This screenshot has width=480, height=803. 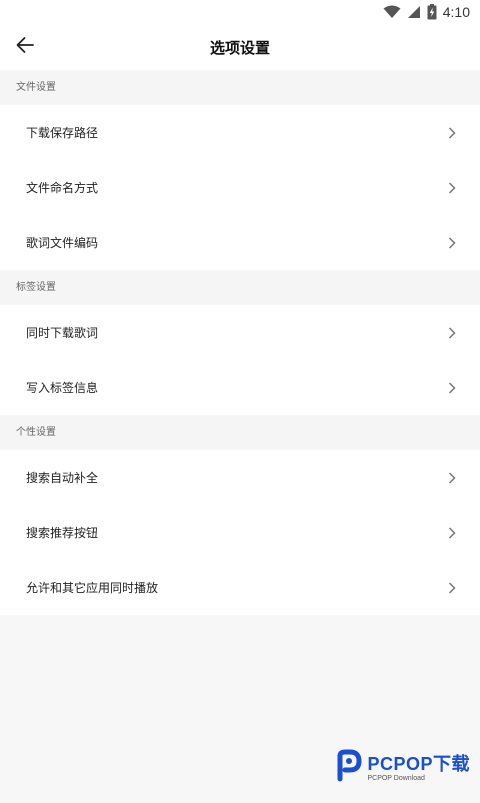 I want to click on section-header: 个性设置, so click(x=240, y=432).